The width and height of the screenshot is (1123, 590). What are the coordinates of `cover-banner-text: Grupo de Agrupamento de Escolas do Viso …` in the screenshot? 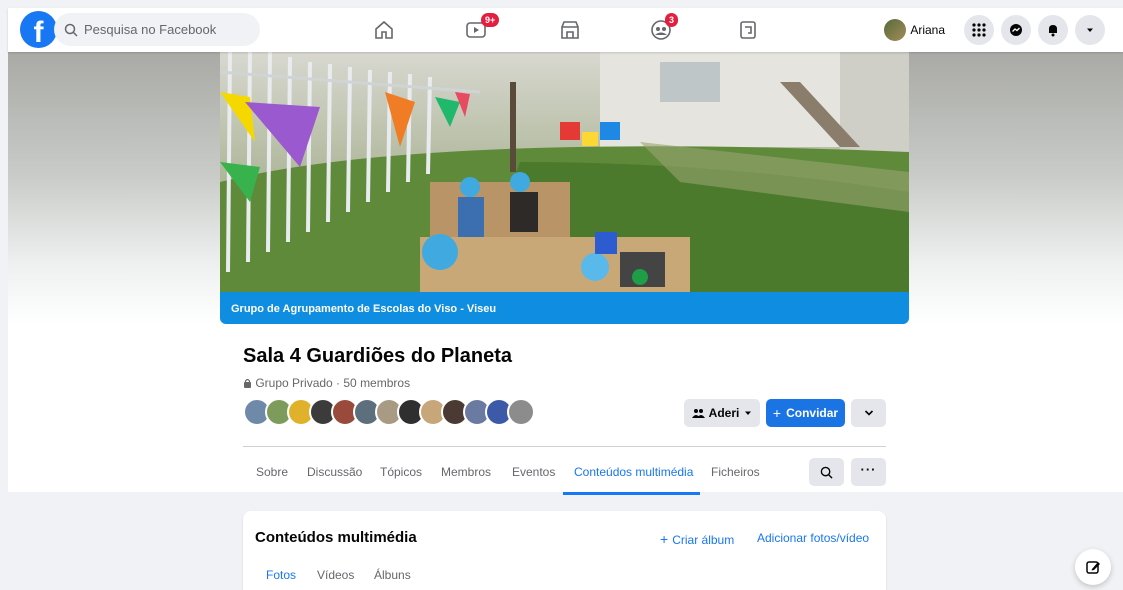 It's located at (364, 309).